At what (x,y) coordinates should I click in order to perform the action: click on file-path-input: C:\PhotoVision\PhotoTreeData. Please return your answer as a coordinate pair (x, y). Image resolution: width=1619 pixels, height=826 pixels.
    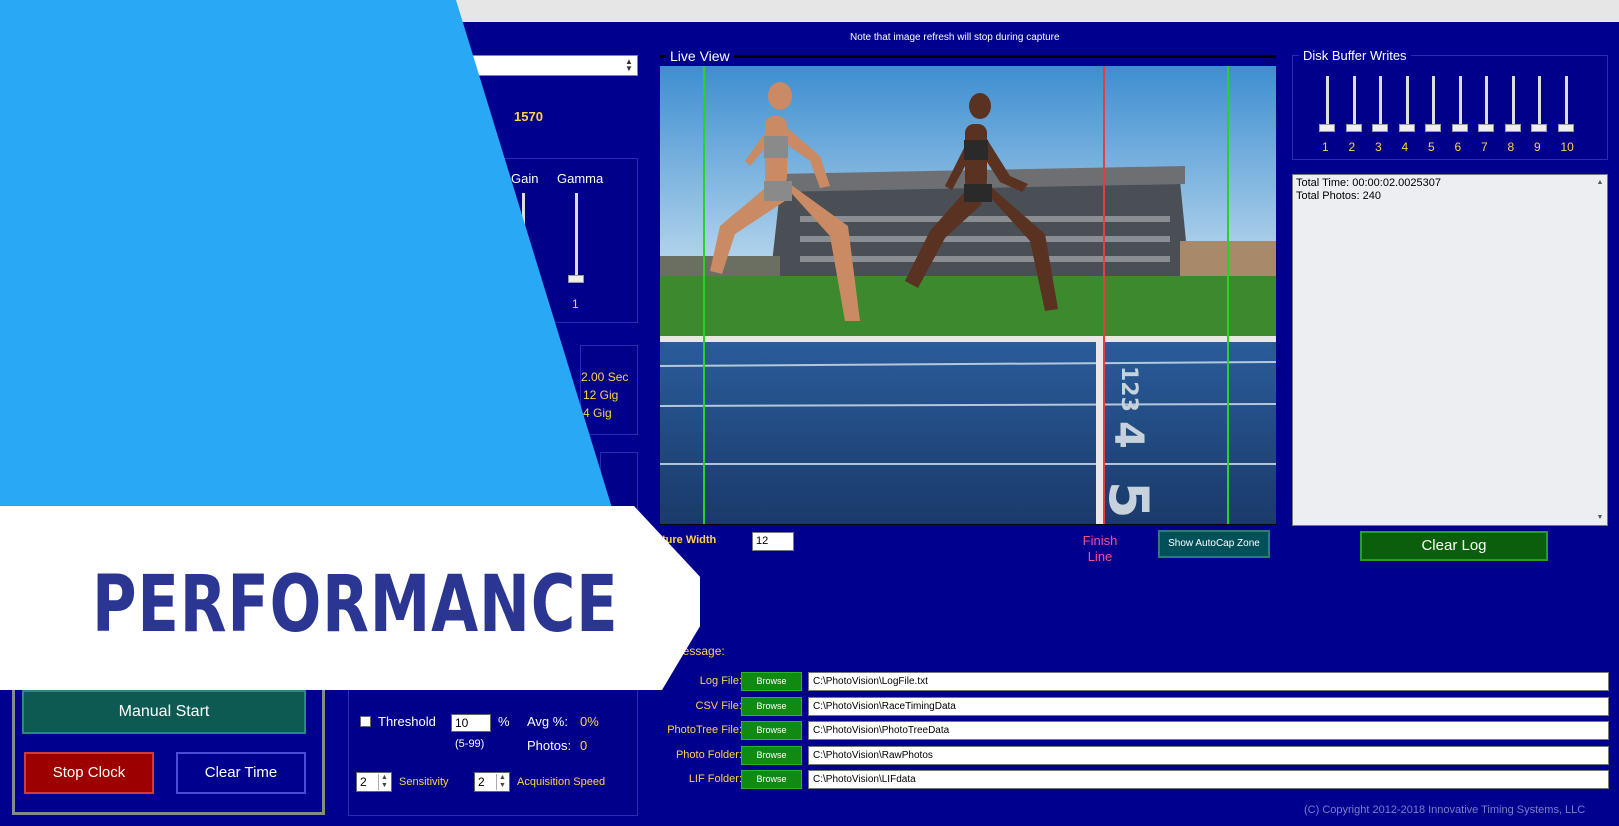
    Looking at the image, I should click on (1208, 730).